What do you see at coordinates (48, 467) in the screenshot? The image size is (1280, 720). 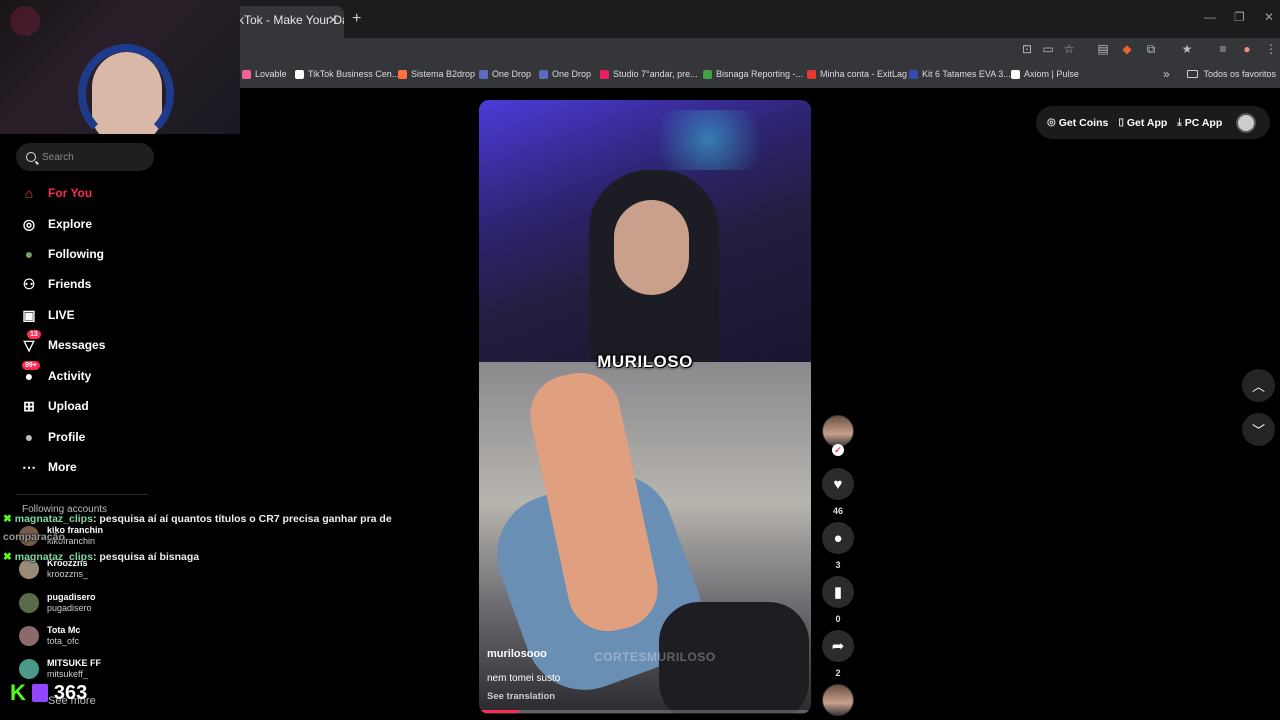 I see `nav-more: ⋯ More` at bounding box center [48, 467].